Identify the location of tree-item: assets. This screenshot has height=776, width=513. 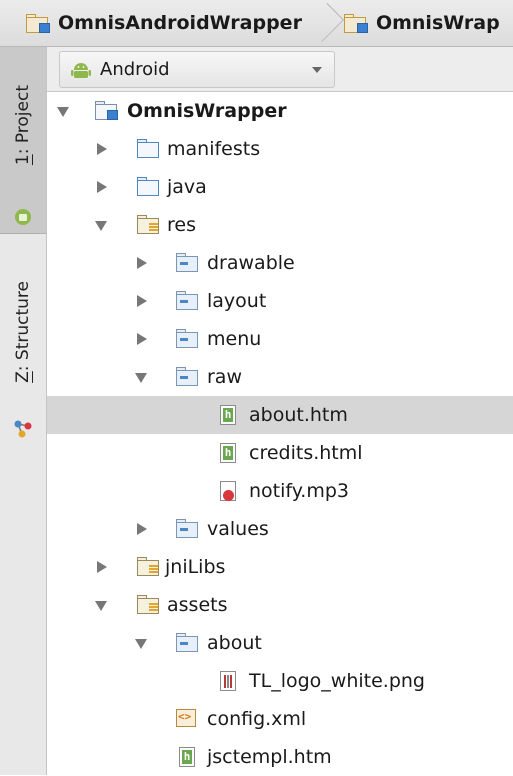
(280, 605).